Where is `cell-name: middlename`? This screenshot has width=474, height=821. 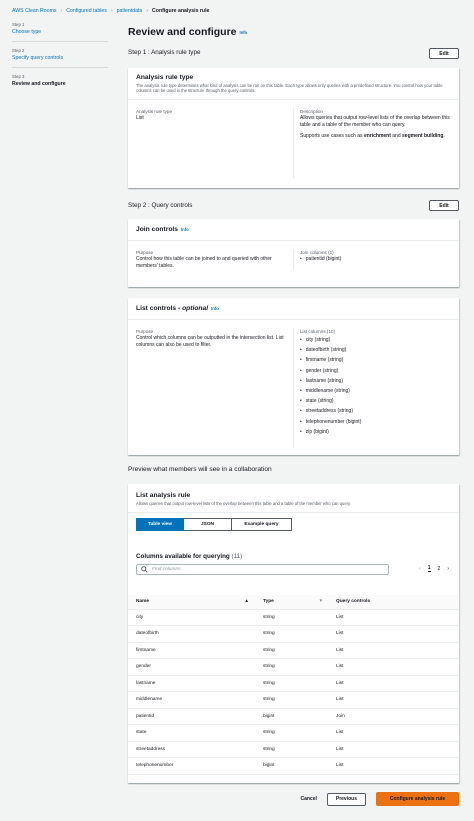
cell-name: middlename is located at coordinates (191, 700).